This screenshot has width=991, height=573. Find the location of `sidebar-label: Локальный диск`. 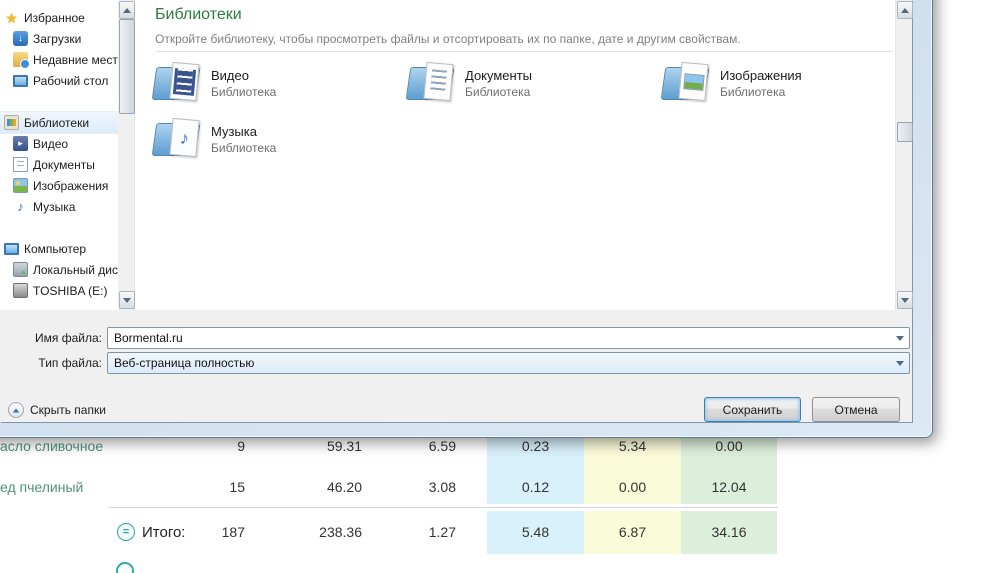

sidebar-label: Локальный диск is located at coordinates (75, 269).